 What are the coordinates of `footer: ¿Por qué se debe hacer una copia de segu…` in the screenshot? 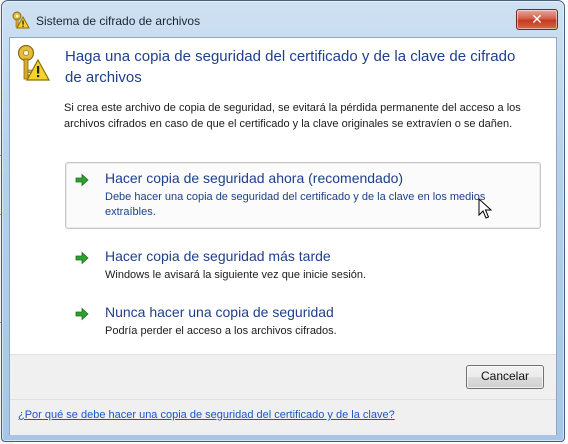 It's located at (283, 417).